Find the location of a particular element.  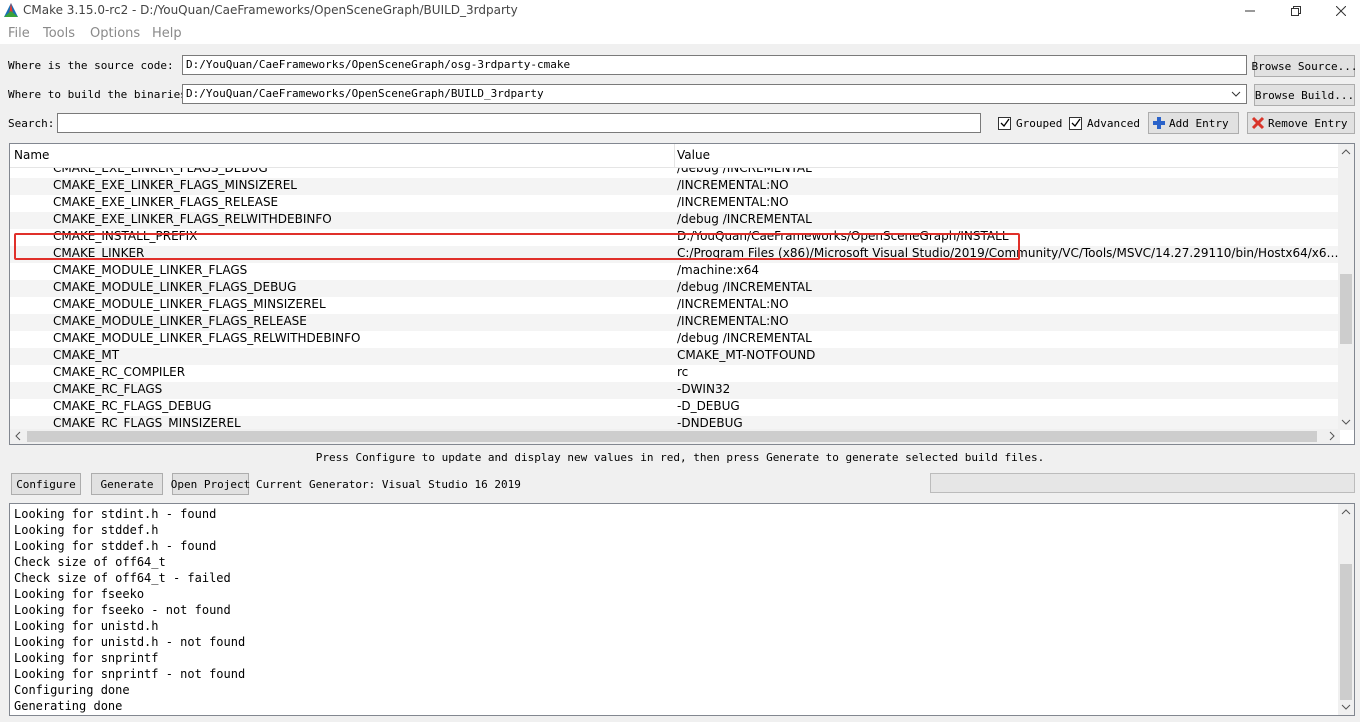

cell-value: -D_DEBUG is located at coordinates (1008, 406).